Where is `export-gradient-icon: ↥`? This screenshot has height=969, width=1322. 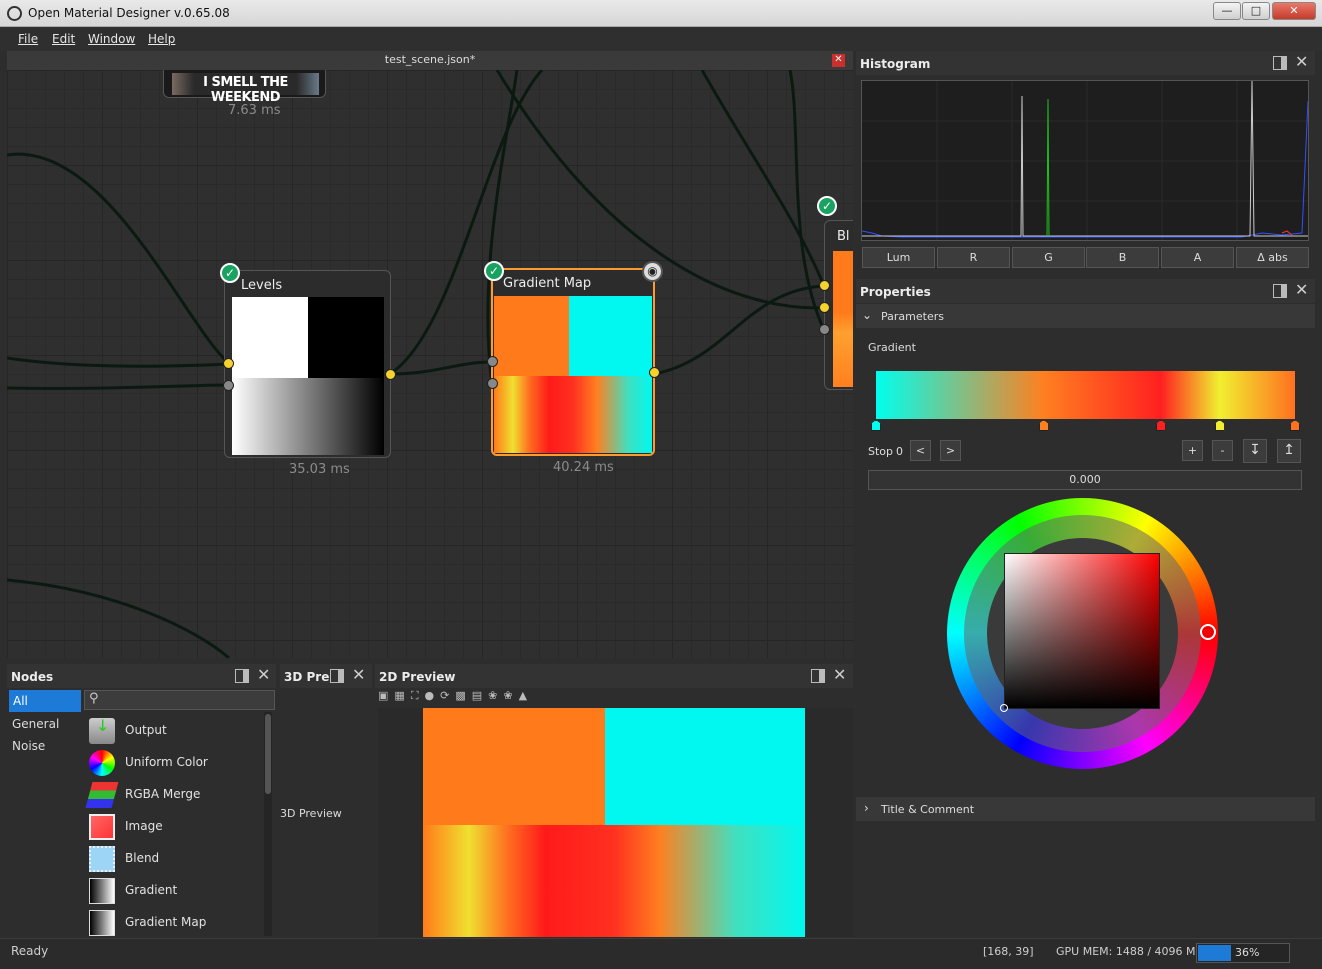
export-gradient-icon: ↥ is located at coordinates (1289, 451).